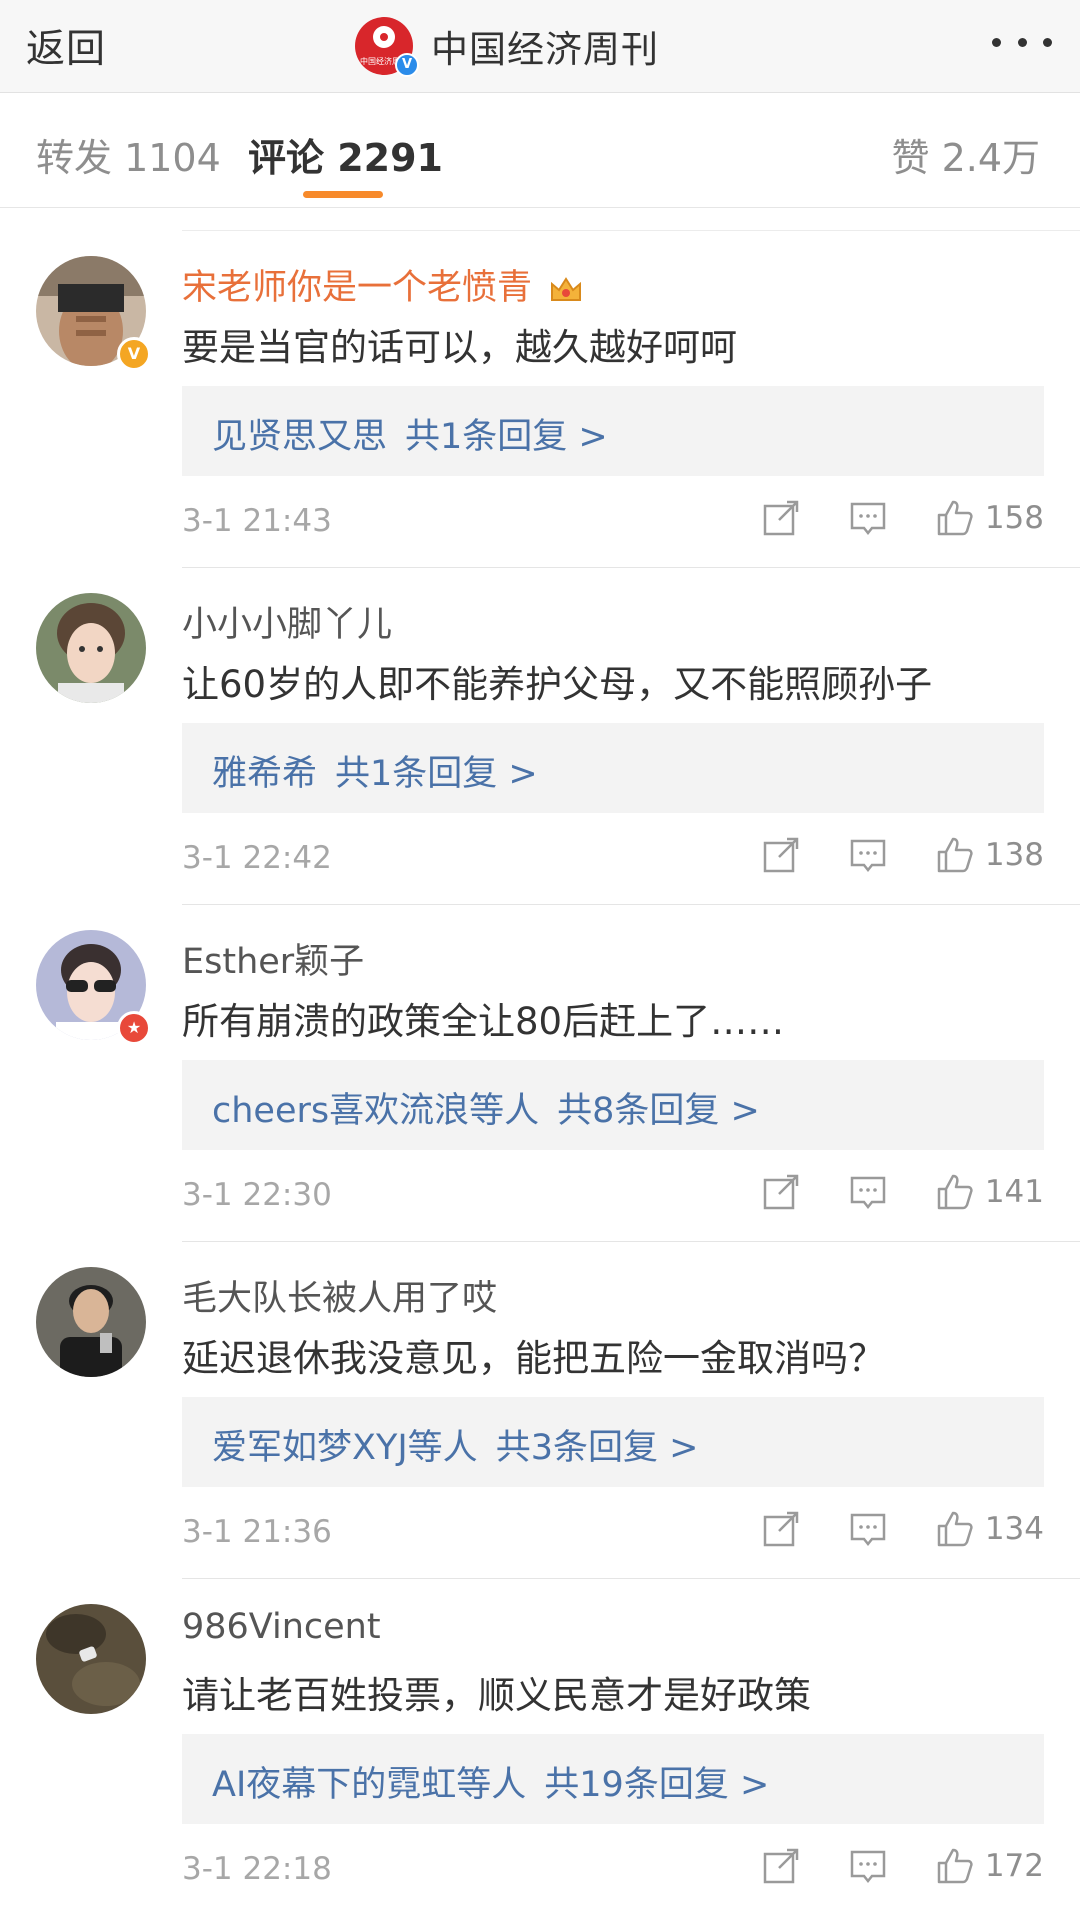 The height and width of the screenshot is (1916, 1080). What do you see at coordinates (257, 1195) in the screenshot?
I see `comment-time: 3-1 22:30` at bounding box center [257, 1195].